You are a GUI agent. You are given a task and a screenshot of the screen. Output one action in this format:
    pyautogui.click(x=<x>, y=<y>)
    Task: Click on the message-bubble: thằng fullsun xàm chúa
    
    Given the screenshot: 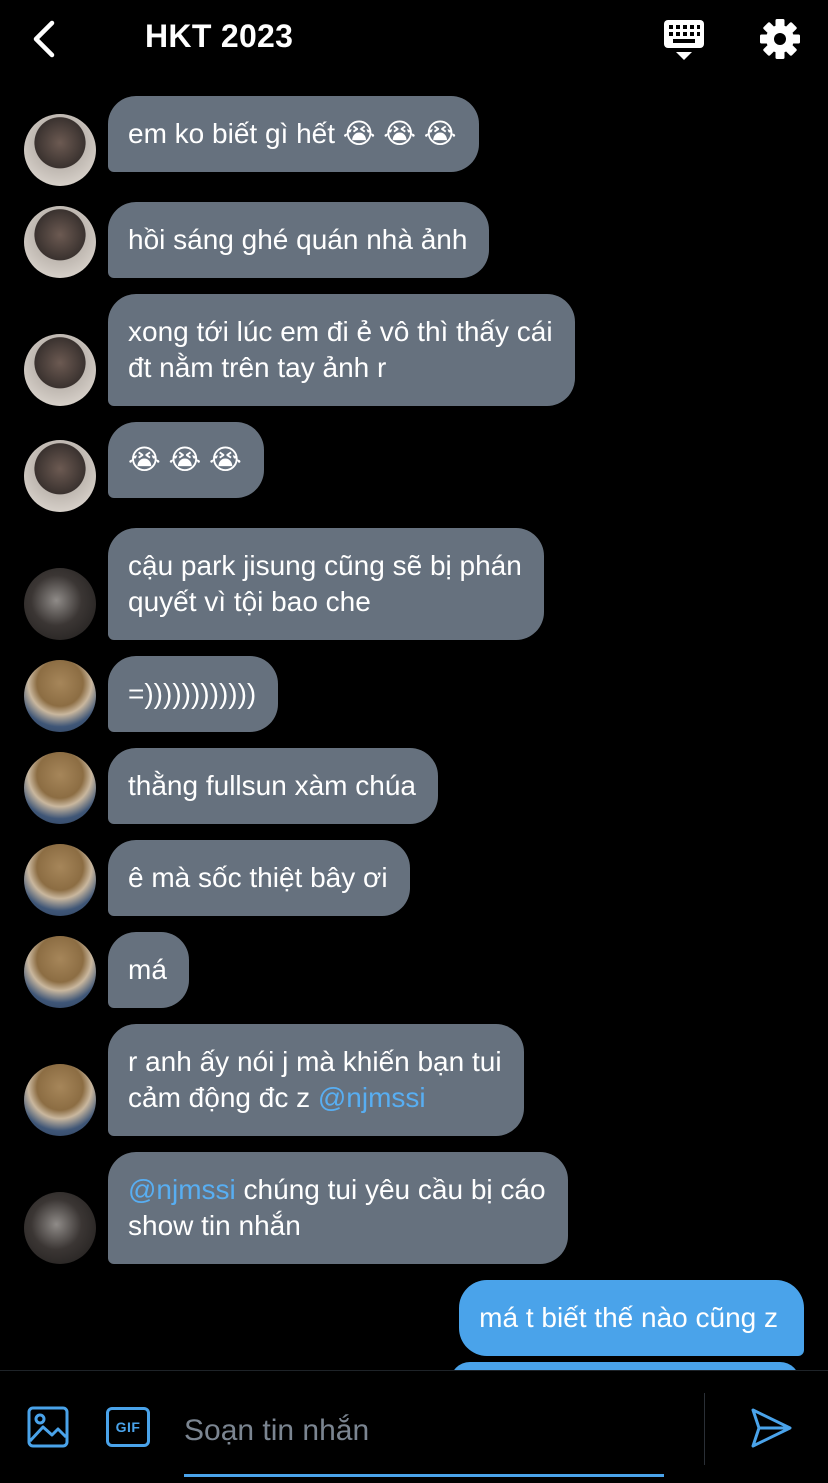 What is the action you would take?
    pyautogui.click(x=273, y=786)
    